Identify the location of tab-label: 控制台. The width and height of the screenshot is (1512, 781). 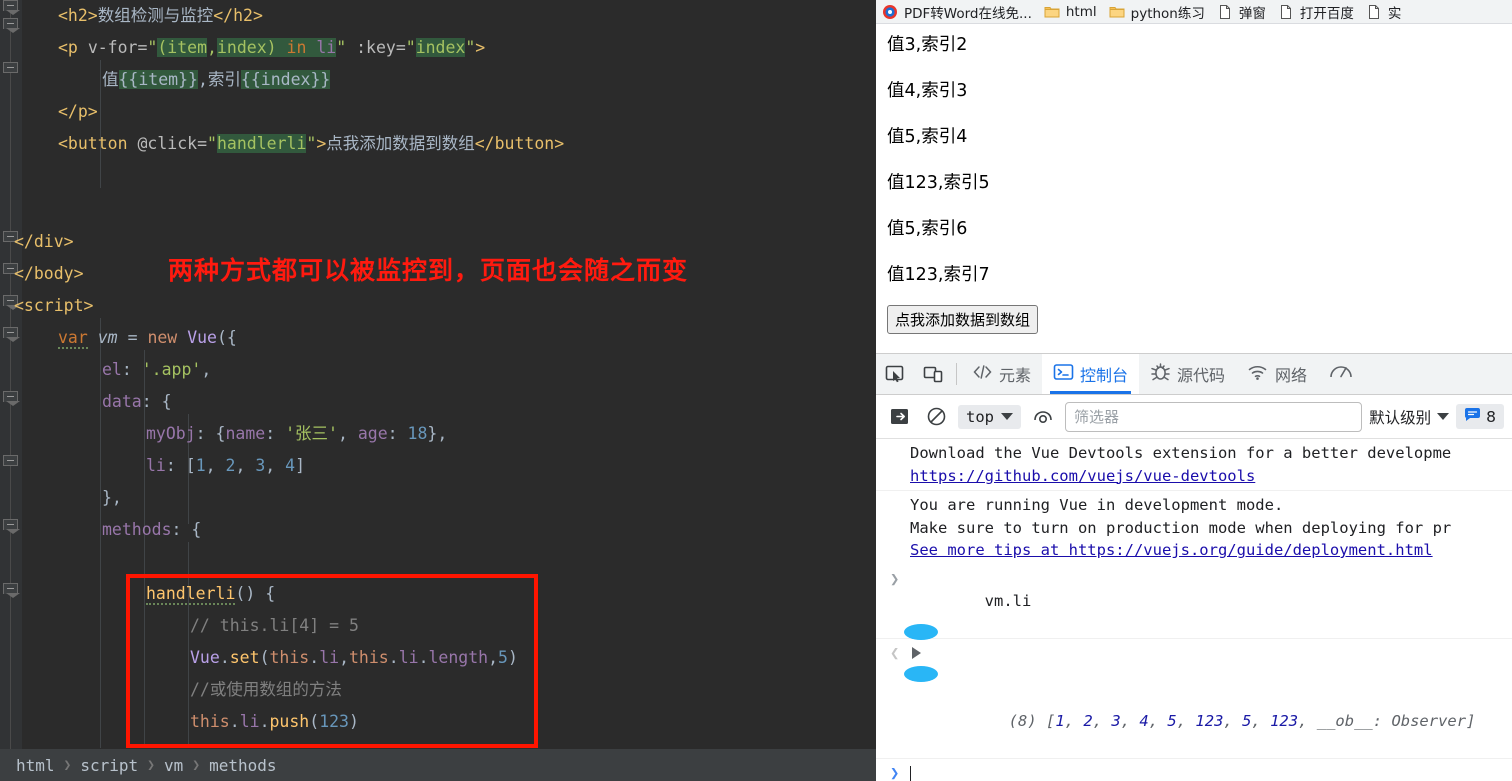
(1104, 375).